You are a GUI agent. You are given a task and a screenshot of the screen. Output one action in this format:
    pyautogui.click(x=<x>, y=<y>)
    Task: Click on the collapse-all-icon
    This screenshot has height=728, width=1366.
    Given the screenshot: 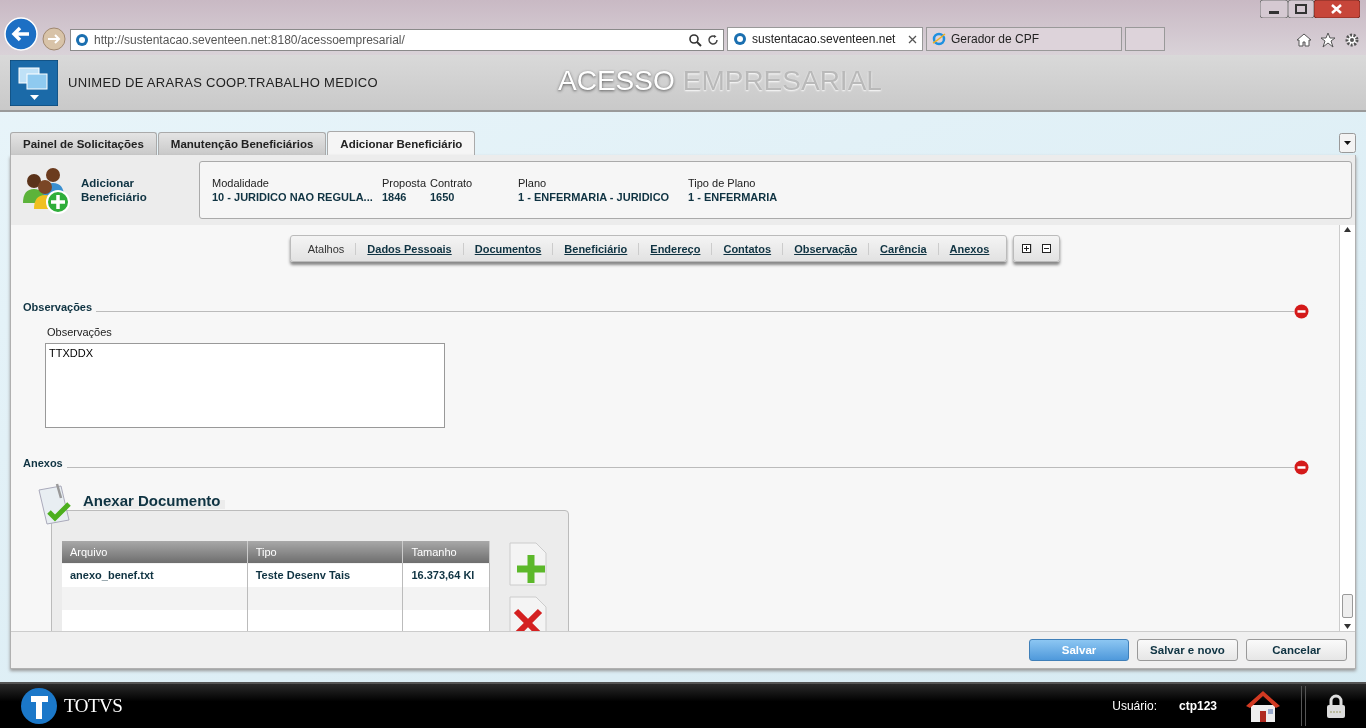 What is the action you would take?
    pyautogui.click(x=1047, y=248)
    